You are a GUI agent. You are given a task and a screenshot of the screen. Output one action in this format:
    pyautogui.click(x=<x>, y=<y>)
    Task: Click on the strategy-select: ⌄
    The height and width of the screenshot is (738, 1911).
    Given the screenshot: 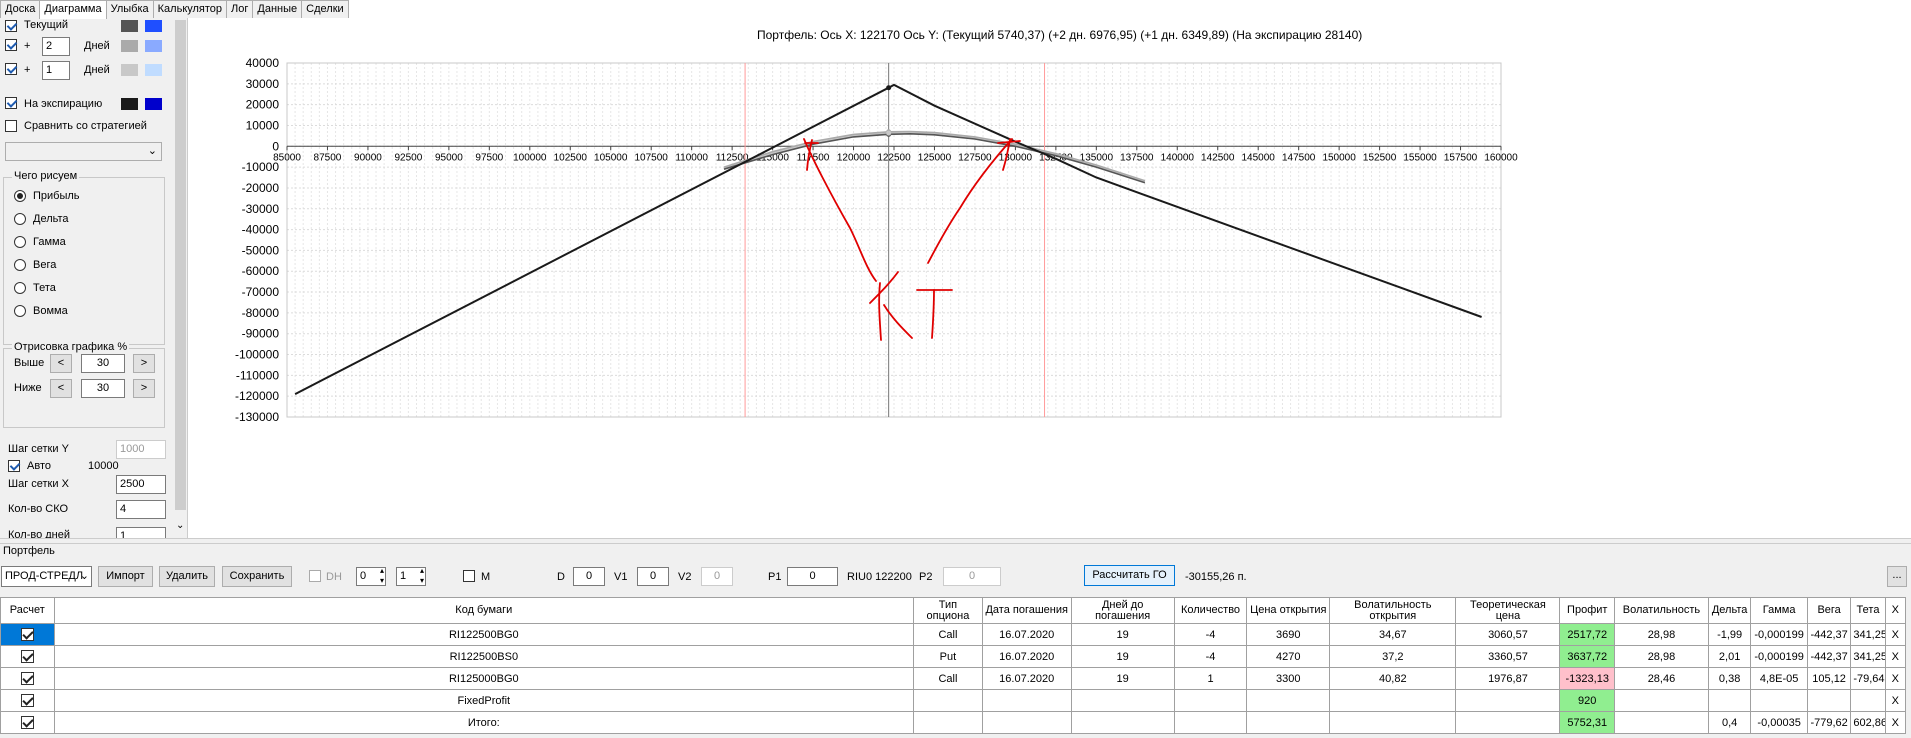 What is the action you would take?
    pyautogui.click(x=83, y=151)
    